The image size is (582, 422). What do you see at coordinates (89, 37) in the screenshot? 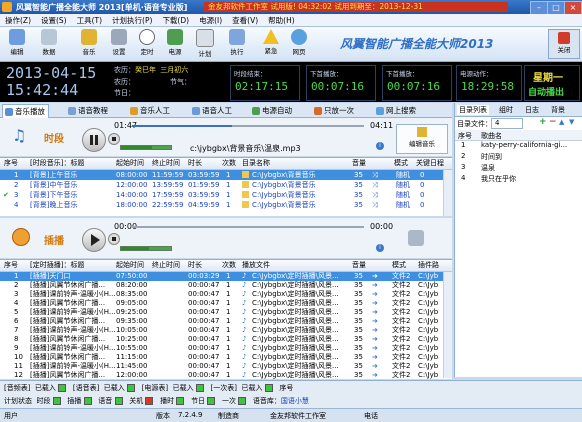
I see `music-icon` at bounding box center [89, 37].